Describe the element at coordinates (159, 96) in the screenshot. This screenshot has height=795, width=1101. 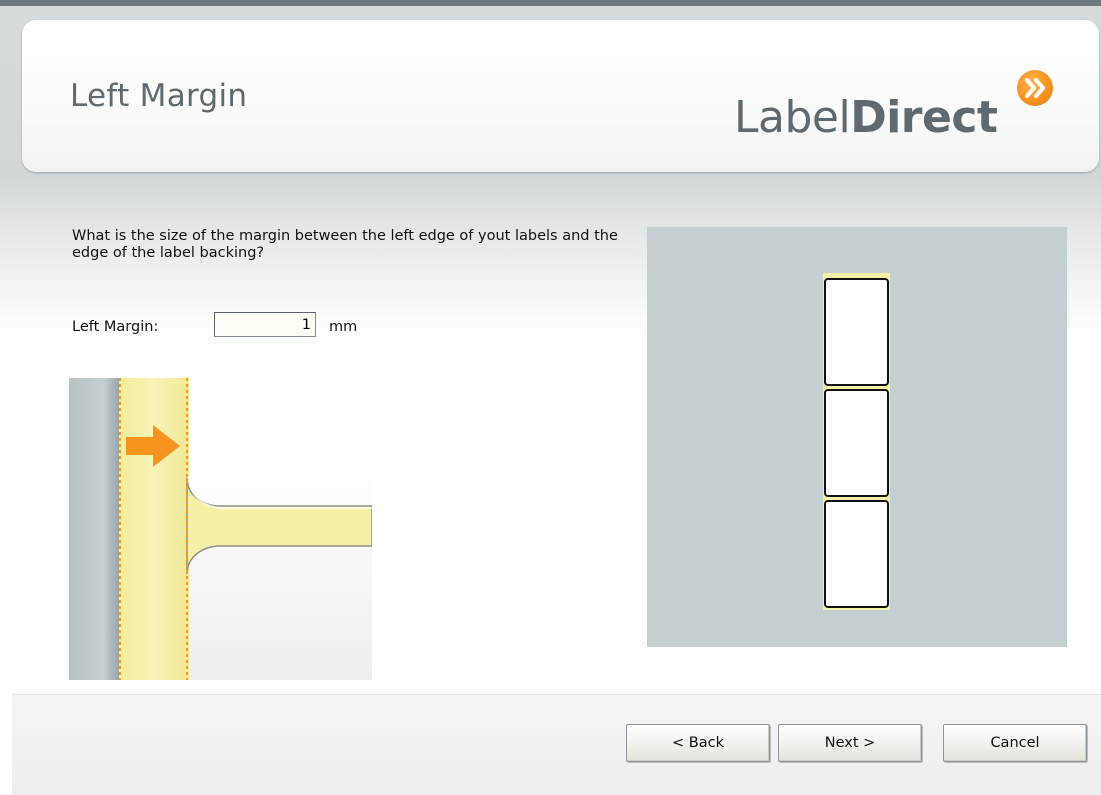
I see `page-title: Left Margin` at that location.